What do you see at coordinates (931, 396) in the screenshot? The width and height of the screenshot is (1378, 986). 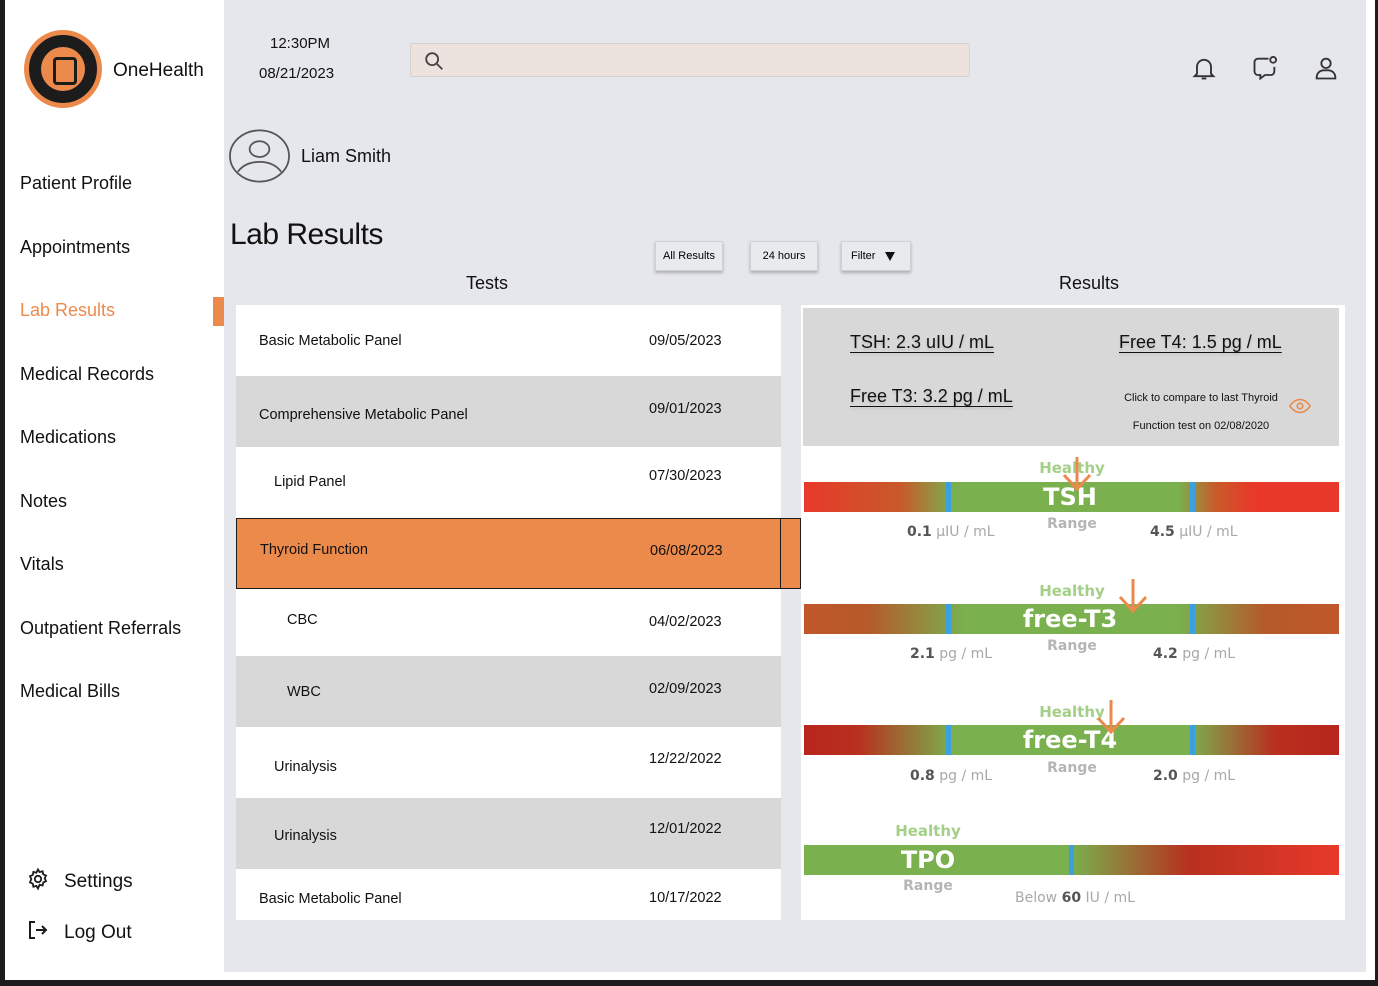 I see `free-t3-value: Free T3: 3.2 pg / mL` at bounding box center [931, 396].